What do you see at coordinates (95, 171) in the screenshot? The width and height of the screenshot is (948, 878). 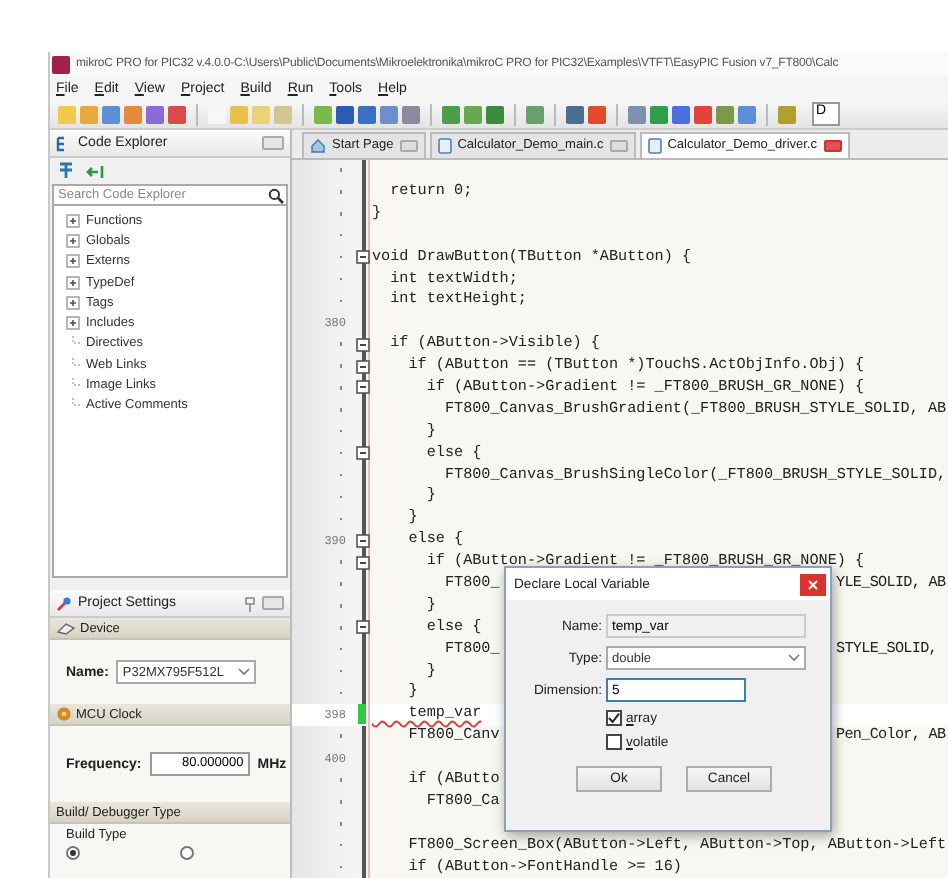 I see `jump-arrow-icon` at bounding box center [95, 171].